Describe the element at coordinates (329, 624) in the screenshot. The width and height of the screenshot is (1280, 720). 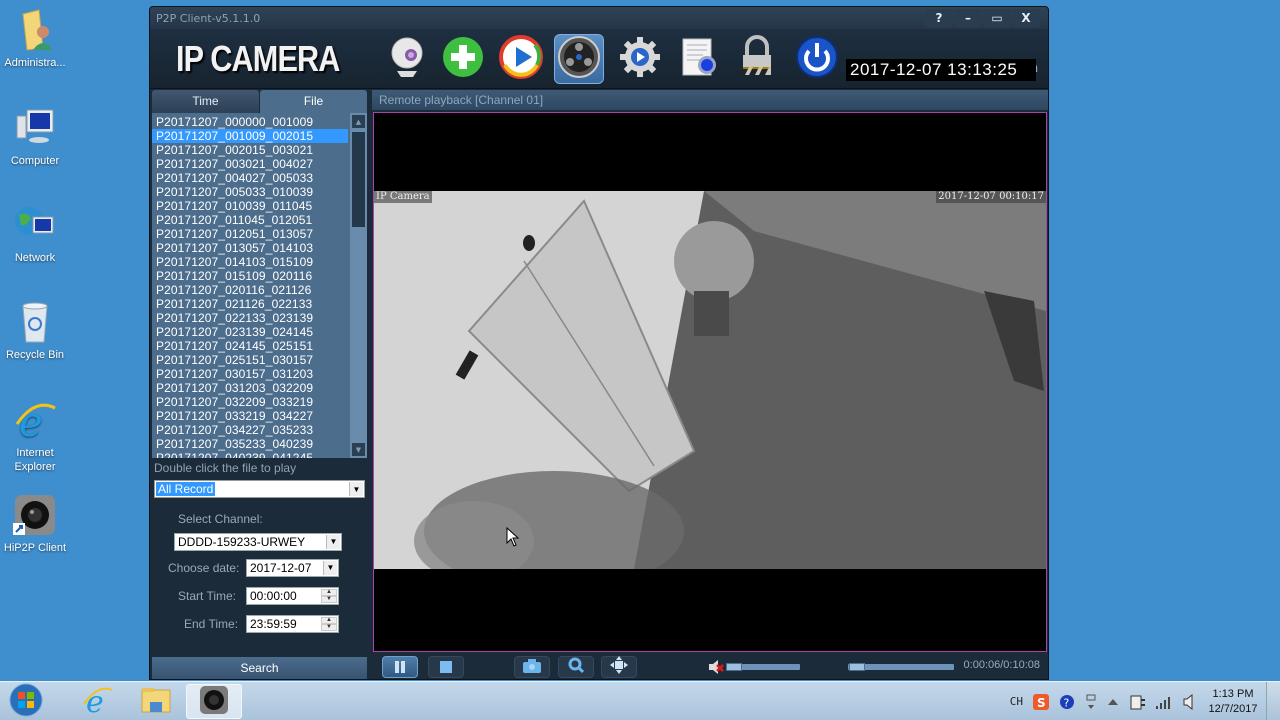
I see `end-time-spinner: ▲ ▼` at that location.